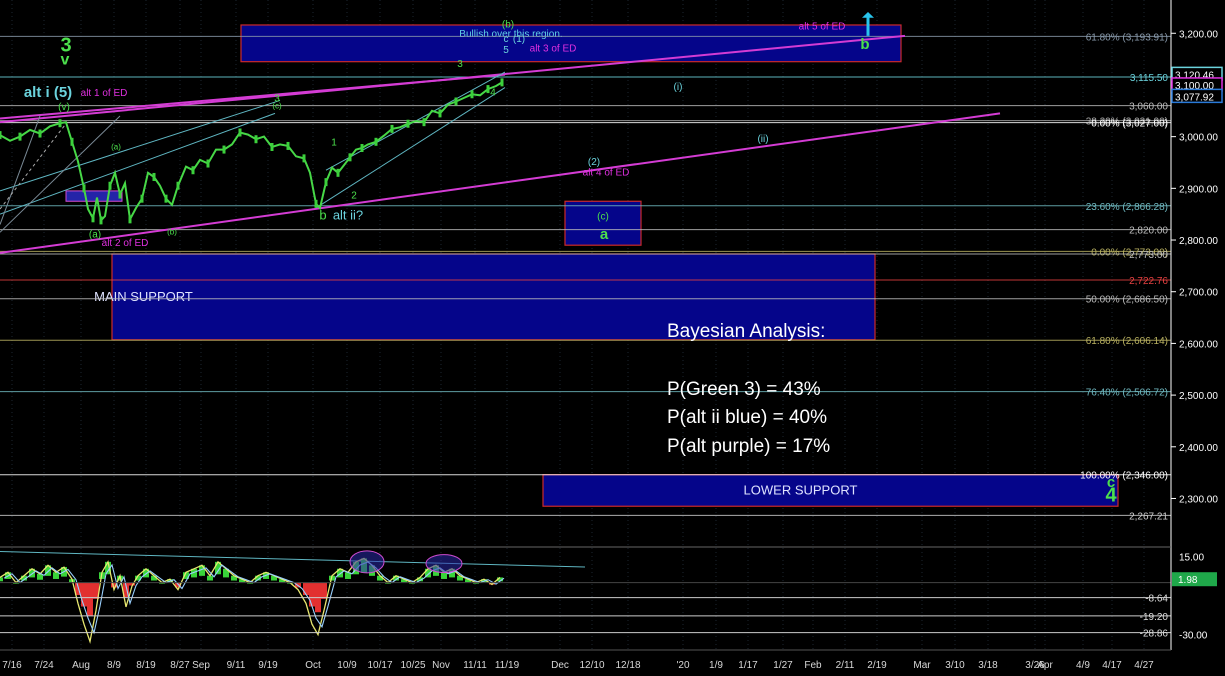 The height and width of the screenshot is (676, 1225). What do you see at coordinates (1127, 300) in the screenshot?
I see `level-label-10: 50.00% (2,686.50)` at bounding box center [1127, 300].